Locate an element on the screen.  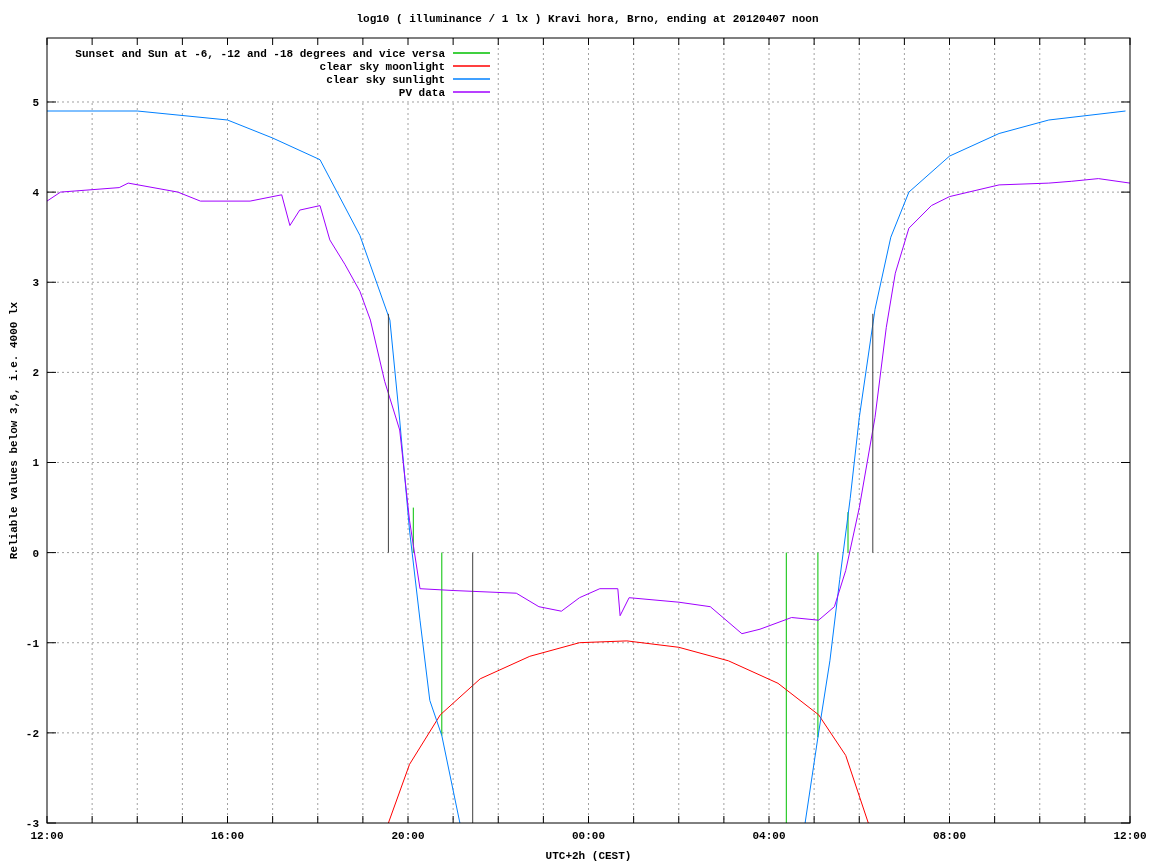
tick-label: 4 is located at coordinates (35, 193).